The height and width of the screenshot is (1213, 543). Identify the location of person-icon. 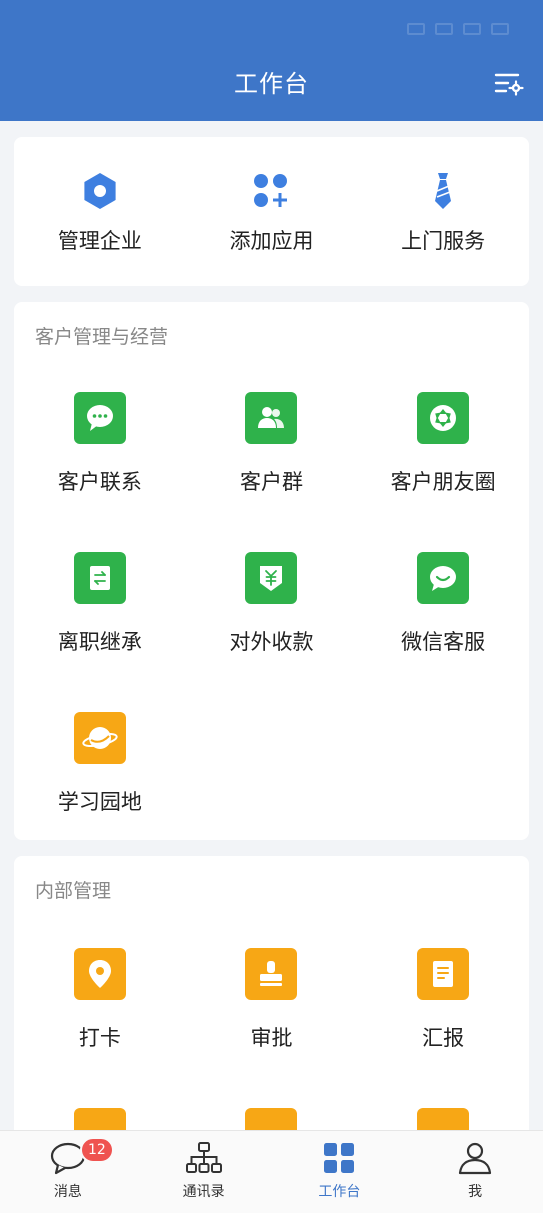
(475, 1158).